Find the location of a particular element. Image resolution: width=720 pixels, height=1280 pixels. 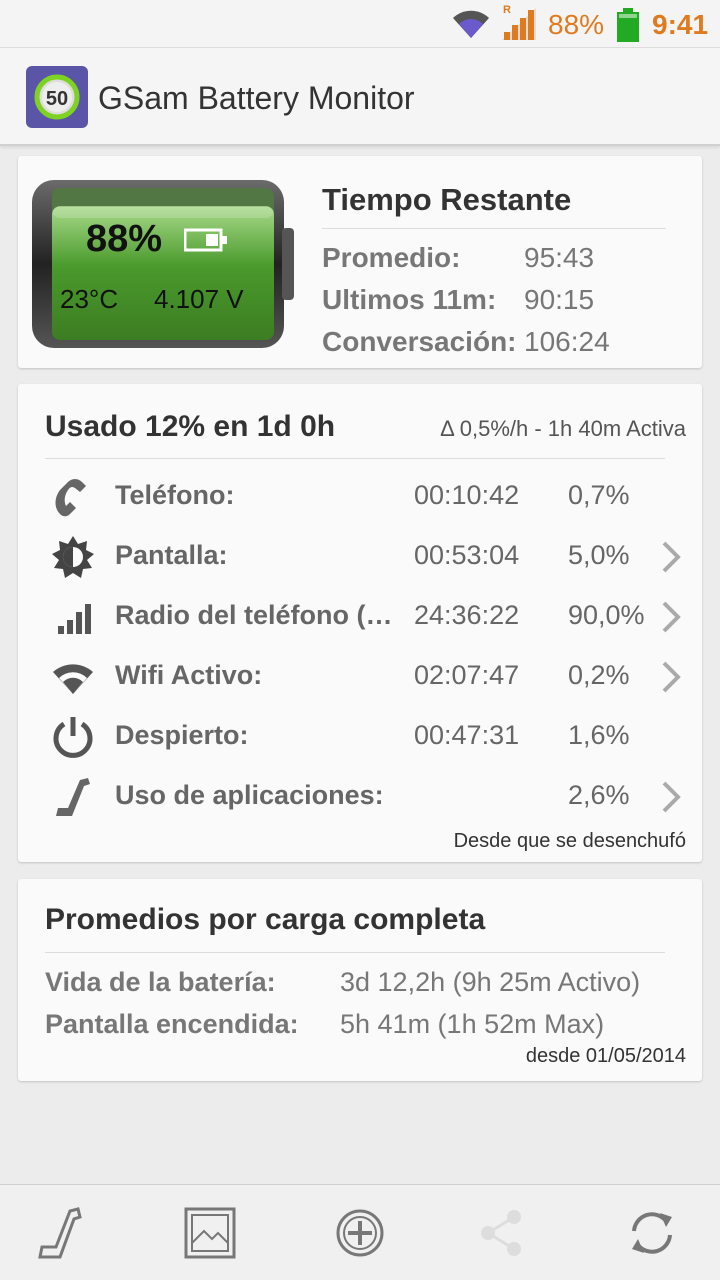

usage-time: 24:36:22 is located at coordinates (467, 615).